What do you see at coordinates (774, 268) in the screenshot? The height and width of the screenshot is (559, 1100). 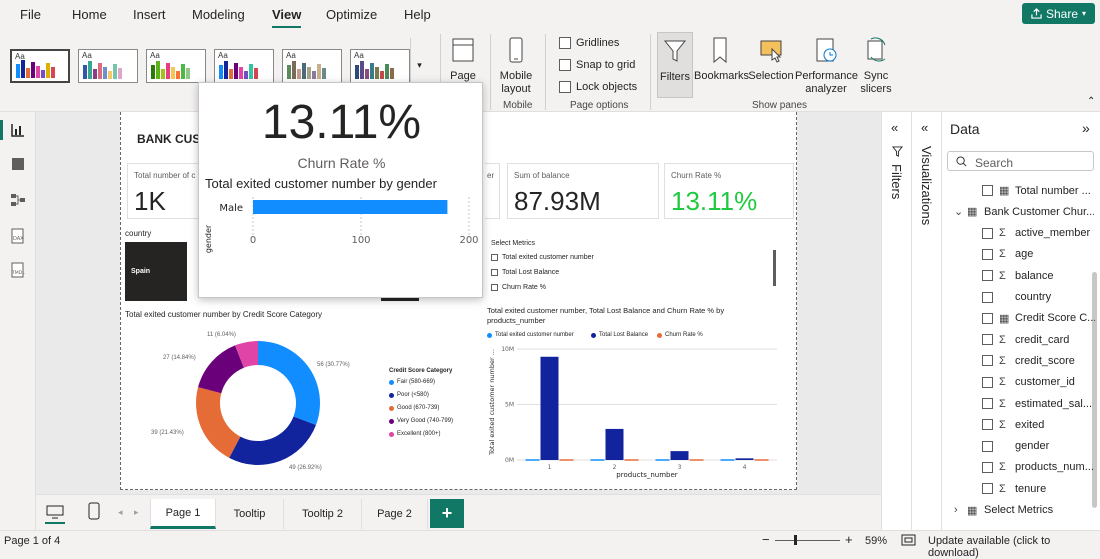 I see `metrics-scrollbar` at bounding box center [774, 268].